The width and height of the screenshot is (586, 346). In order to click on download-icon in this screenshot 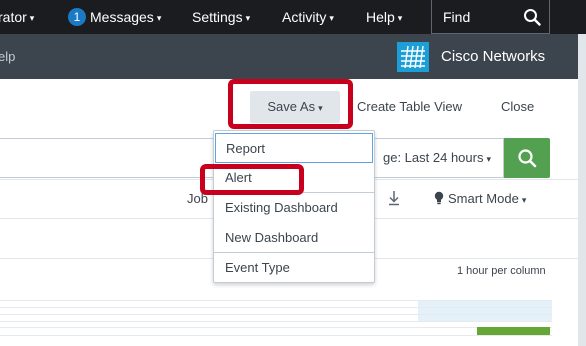, I will do `click(394, 198)`.